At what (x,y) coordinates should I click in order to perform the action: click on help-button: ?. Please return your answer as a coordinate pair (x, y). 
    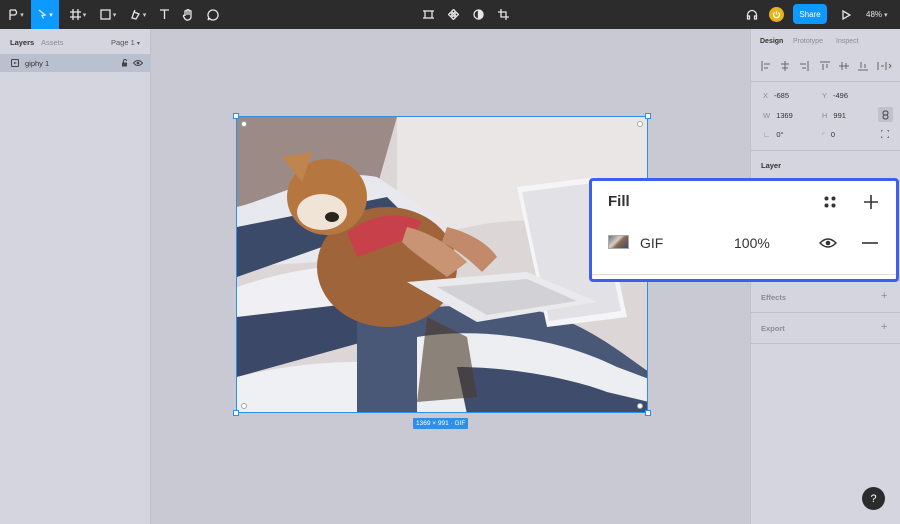
    Looking at the image, I should click on (873, 498).